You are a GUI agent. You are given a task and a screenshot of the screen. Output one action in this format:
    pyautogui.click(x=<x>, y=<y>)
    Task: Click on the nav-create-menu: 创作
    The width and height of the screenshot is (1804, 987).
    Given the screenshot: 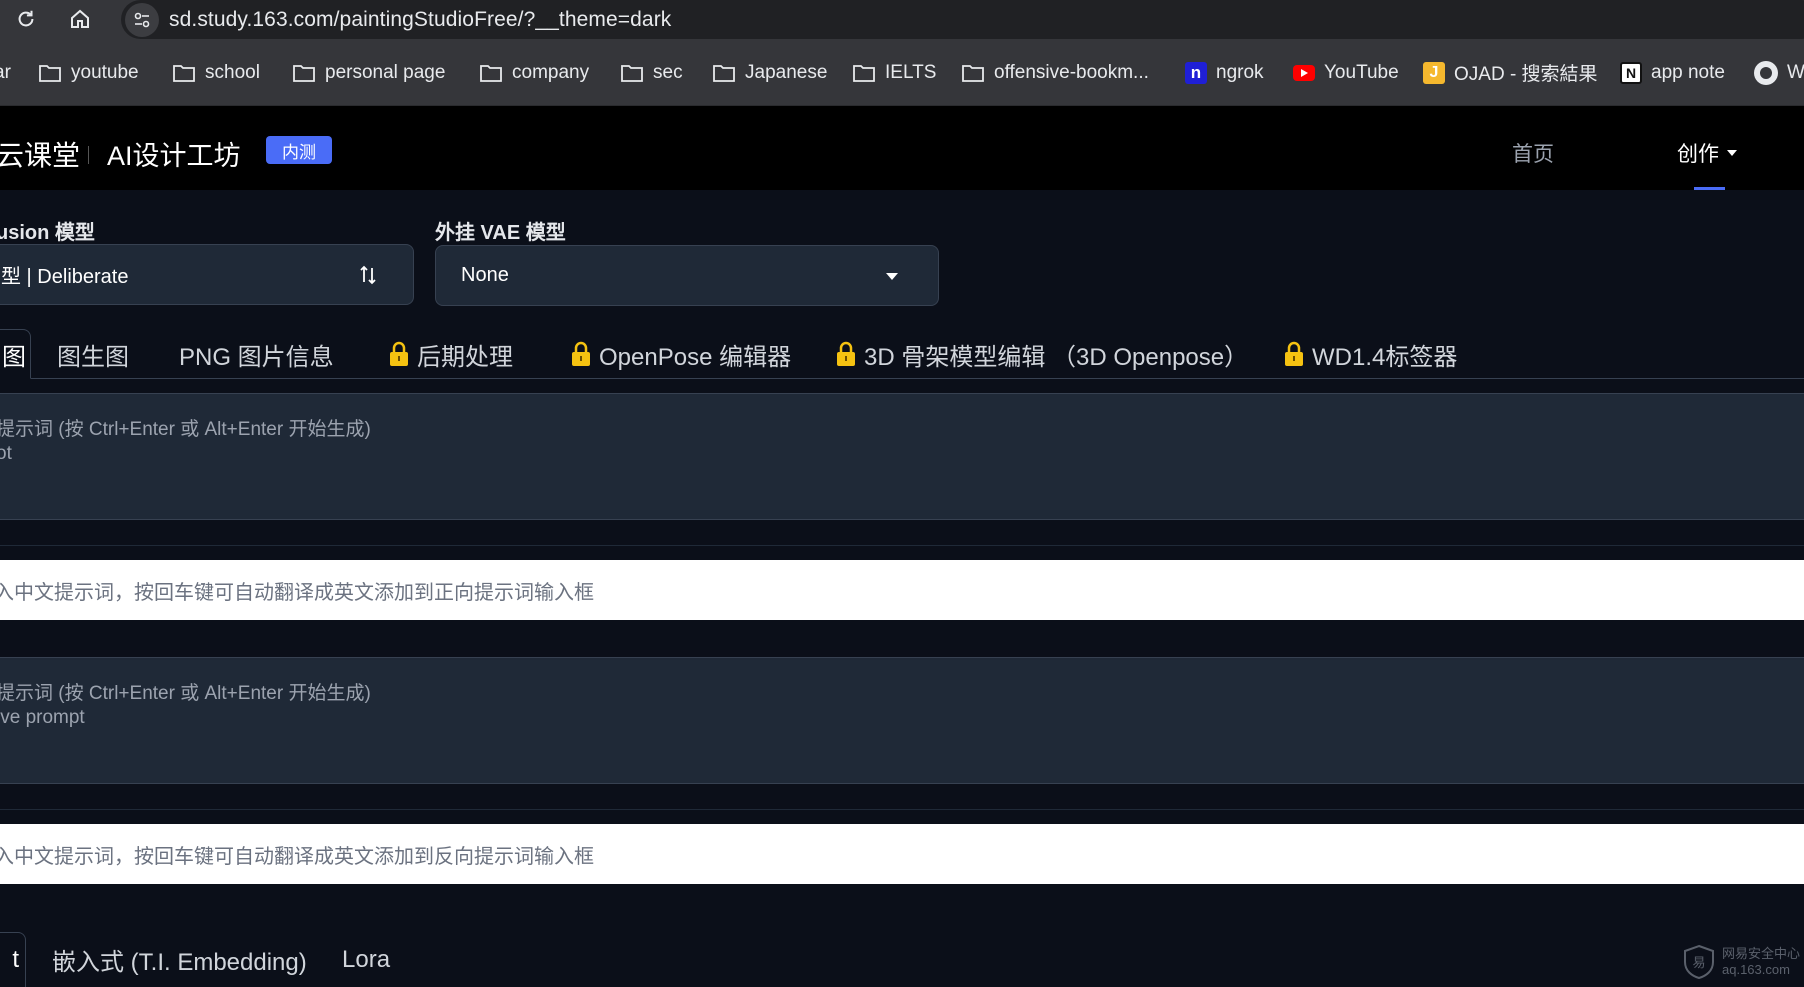 What is the action you would take?
    pyautogui.click(x=1707, y=153)
    